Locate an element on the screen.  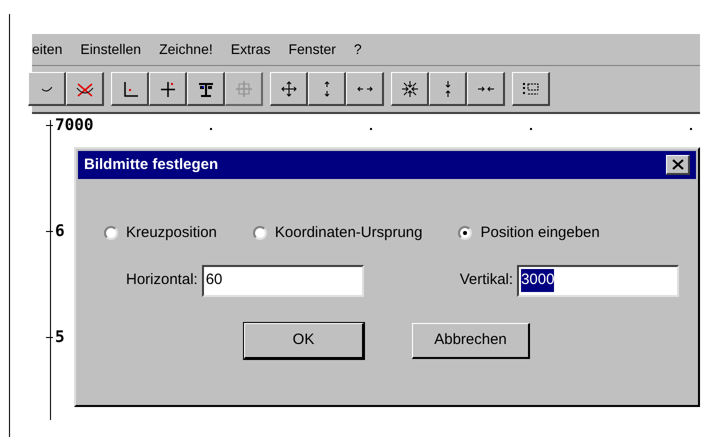
menu-item: eiten is located at coordinates (47, 49).